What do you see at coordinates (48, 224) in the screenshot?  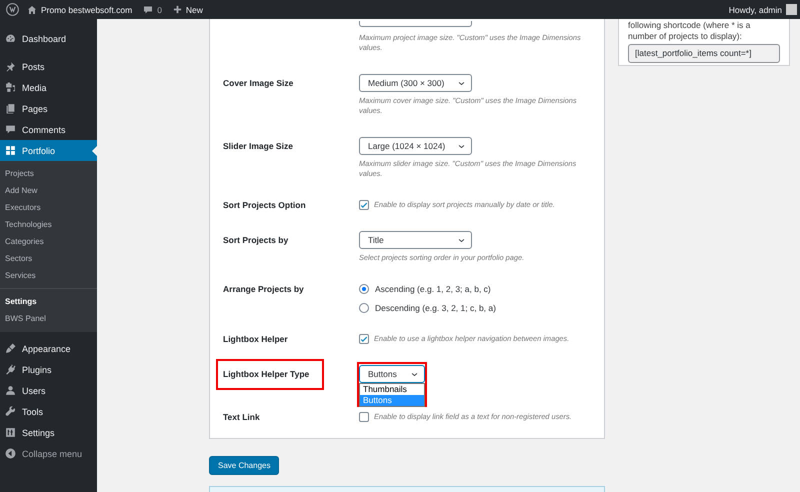 I see `submenu-item: Technologies` at bounding box center [48, 224].